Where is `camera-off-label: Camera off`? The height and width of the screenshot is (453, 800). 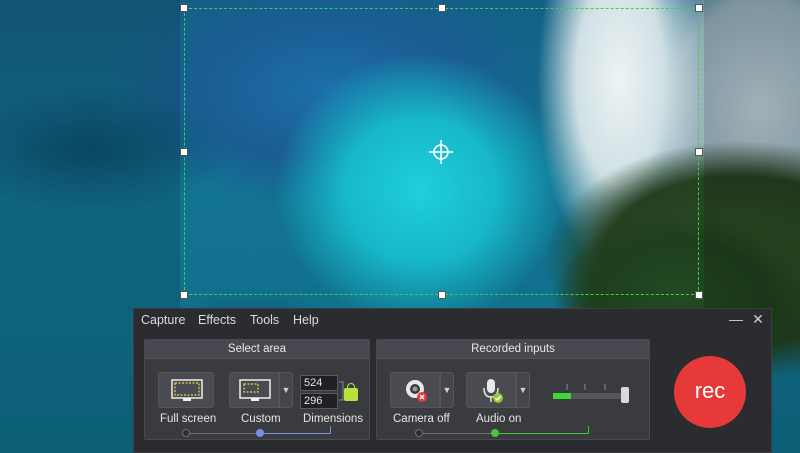
camera-off-label: Camera off is located at coordinates (421, 419).